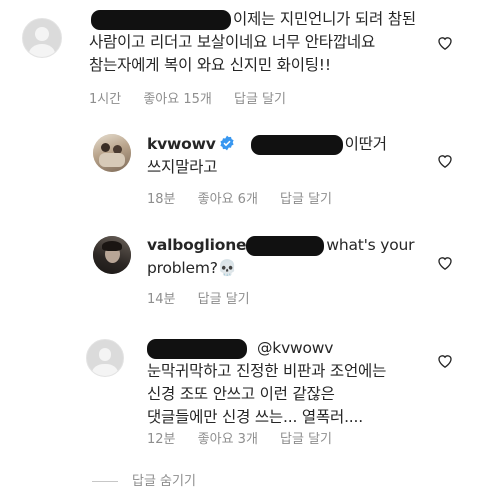  What do you see at coordinates (228, 199) in the screenshot?
I see `like-count: 좋아요 6개` at bounding box center [228, 199].